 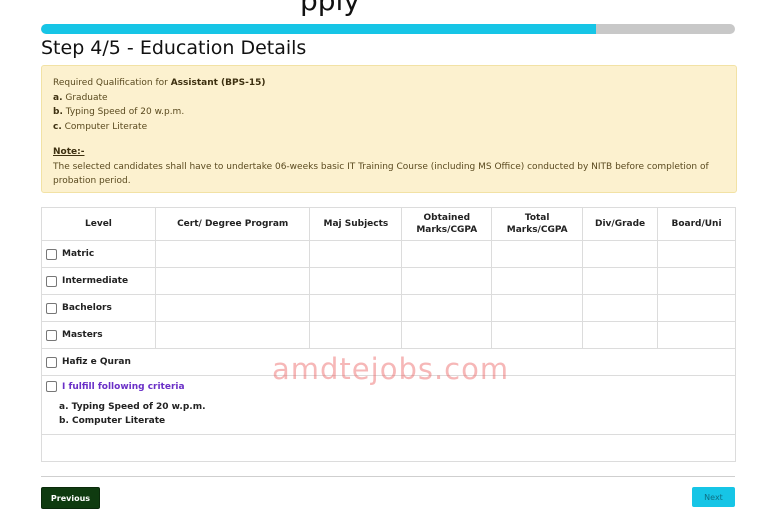 I want to click on criteria-item: b. Computer Literate, so click(x=112, y=421).